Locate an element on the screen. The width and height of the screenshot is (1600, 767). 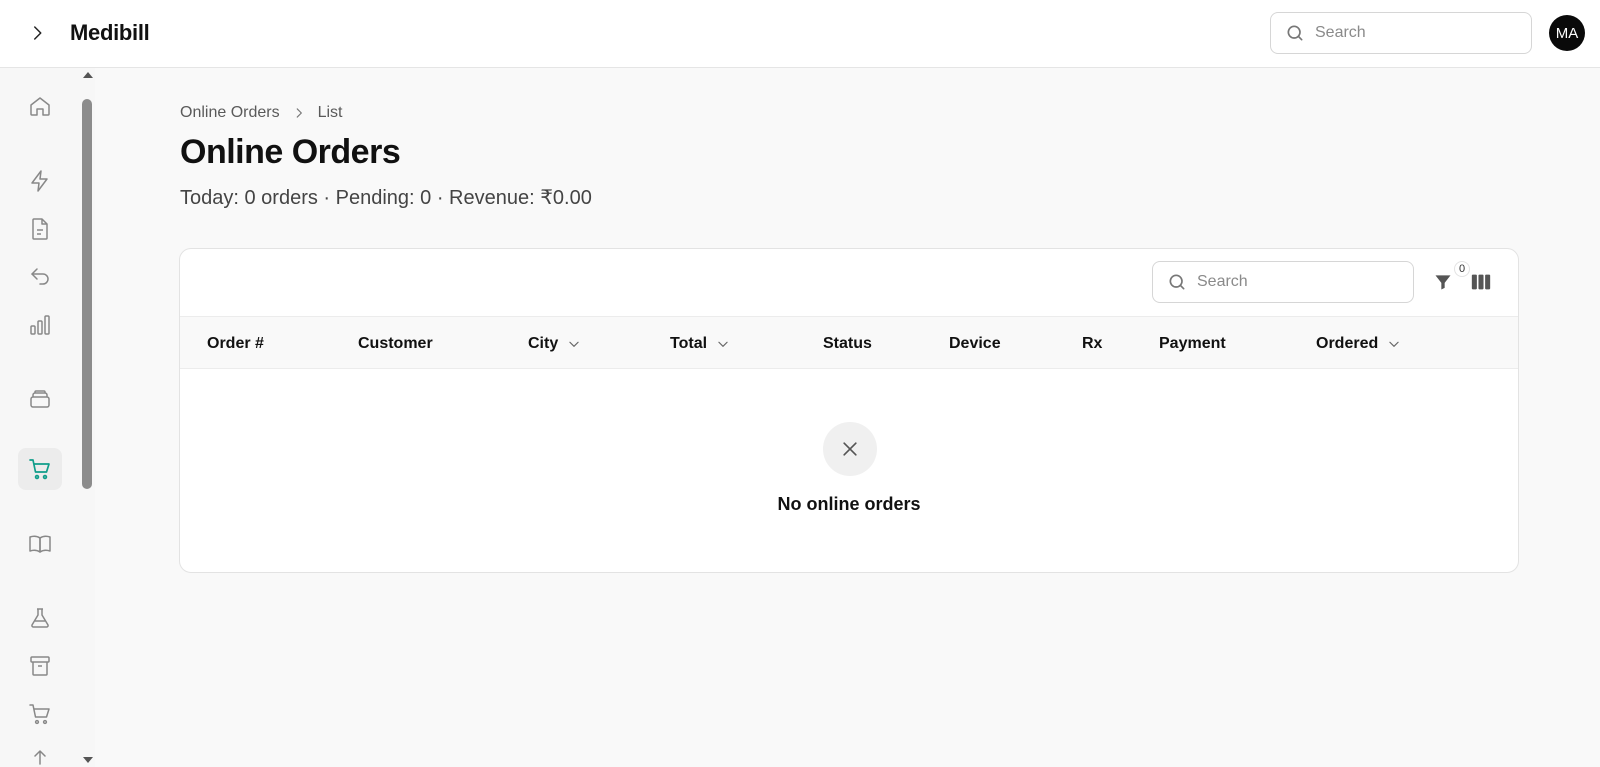
filter-button is located at coordinates (1443, 282).